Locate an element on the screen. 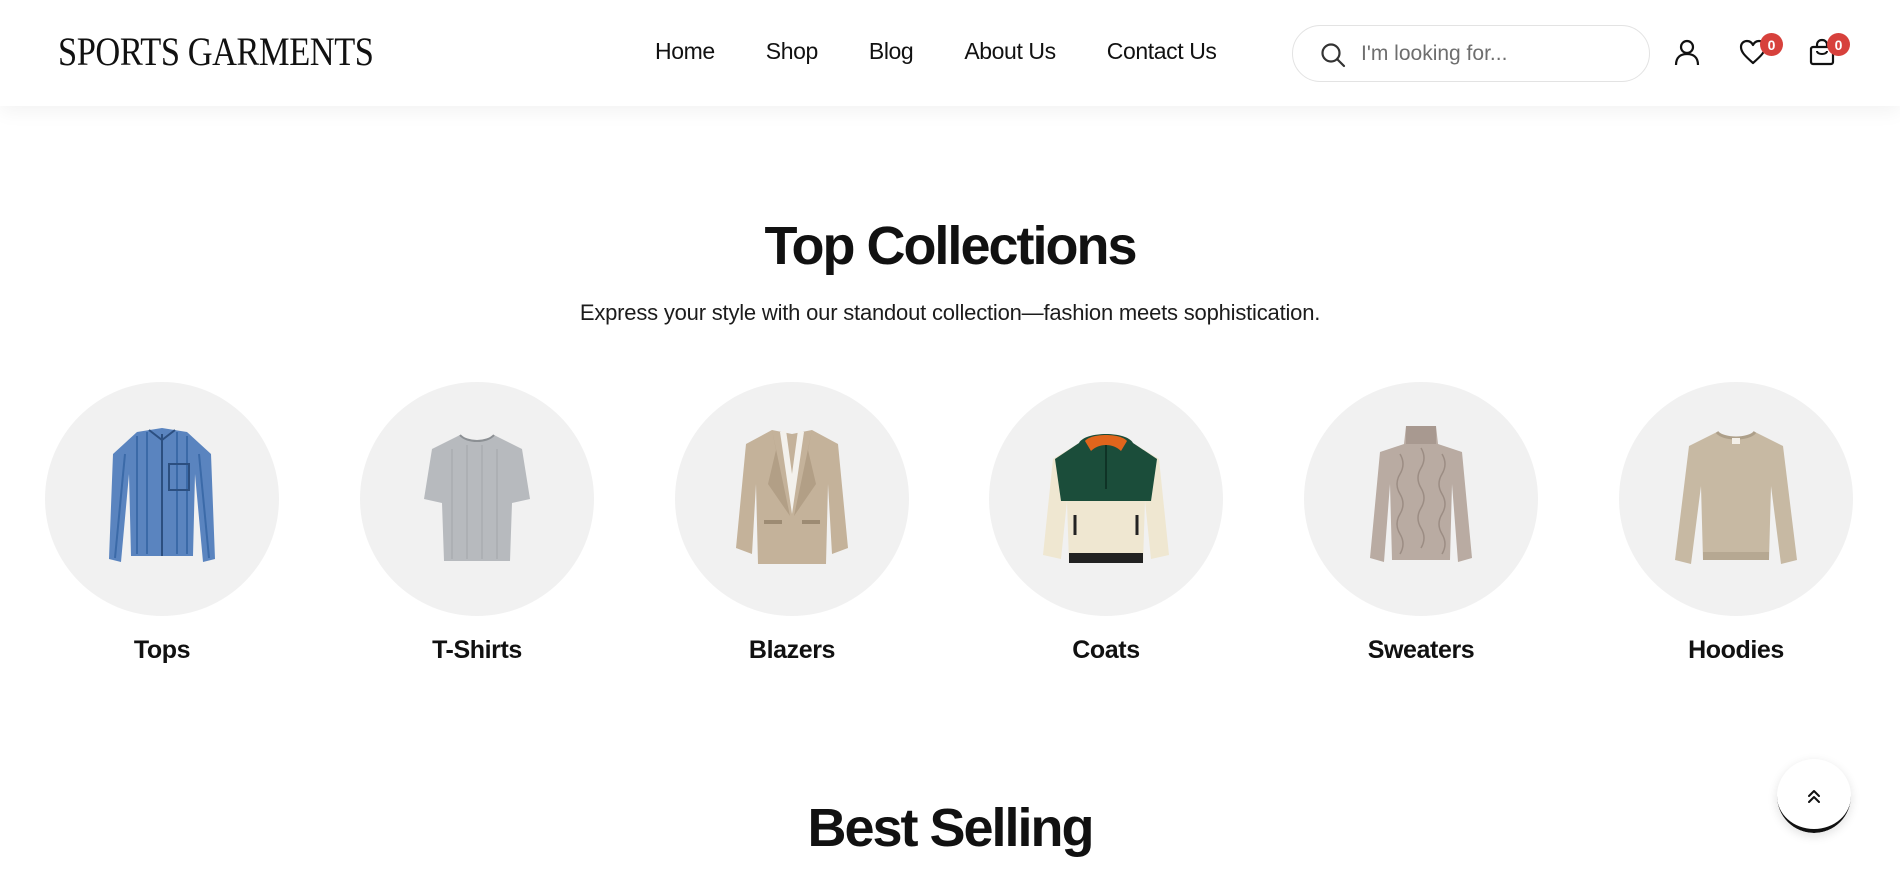  wishlist-count-badge: 0 is located at coordinates (1771, 44).